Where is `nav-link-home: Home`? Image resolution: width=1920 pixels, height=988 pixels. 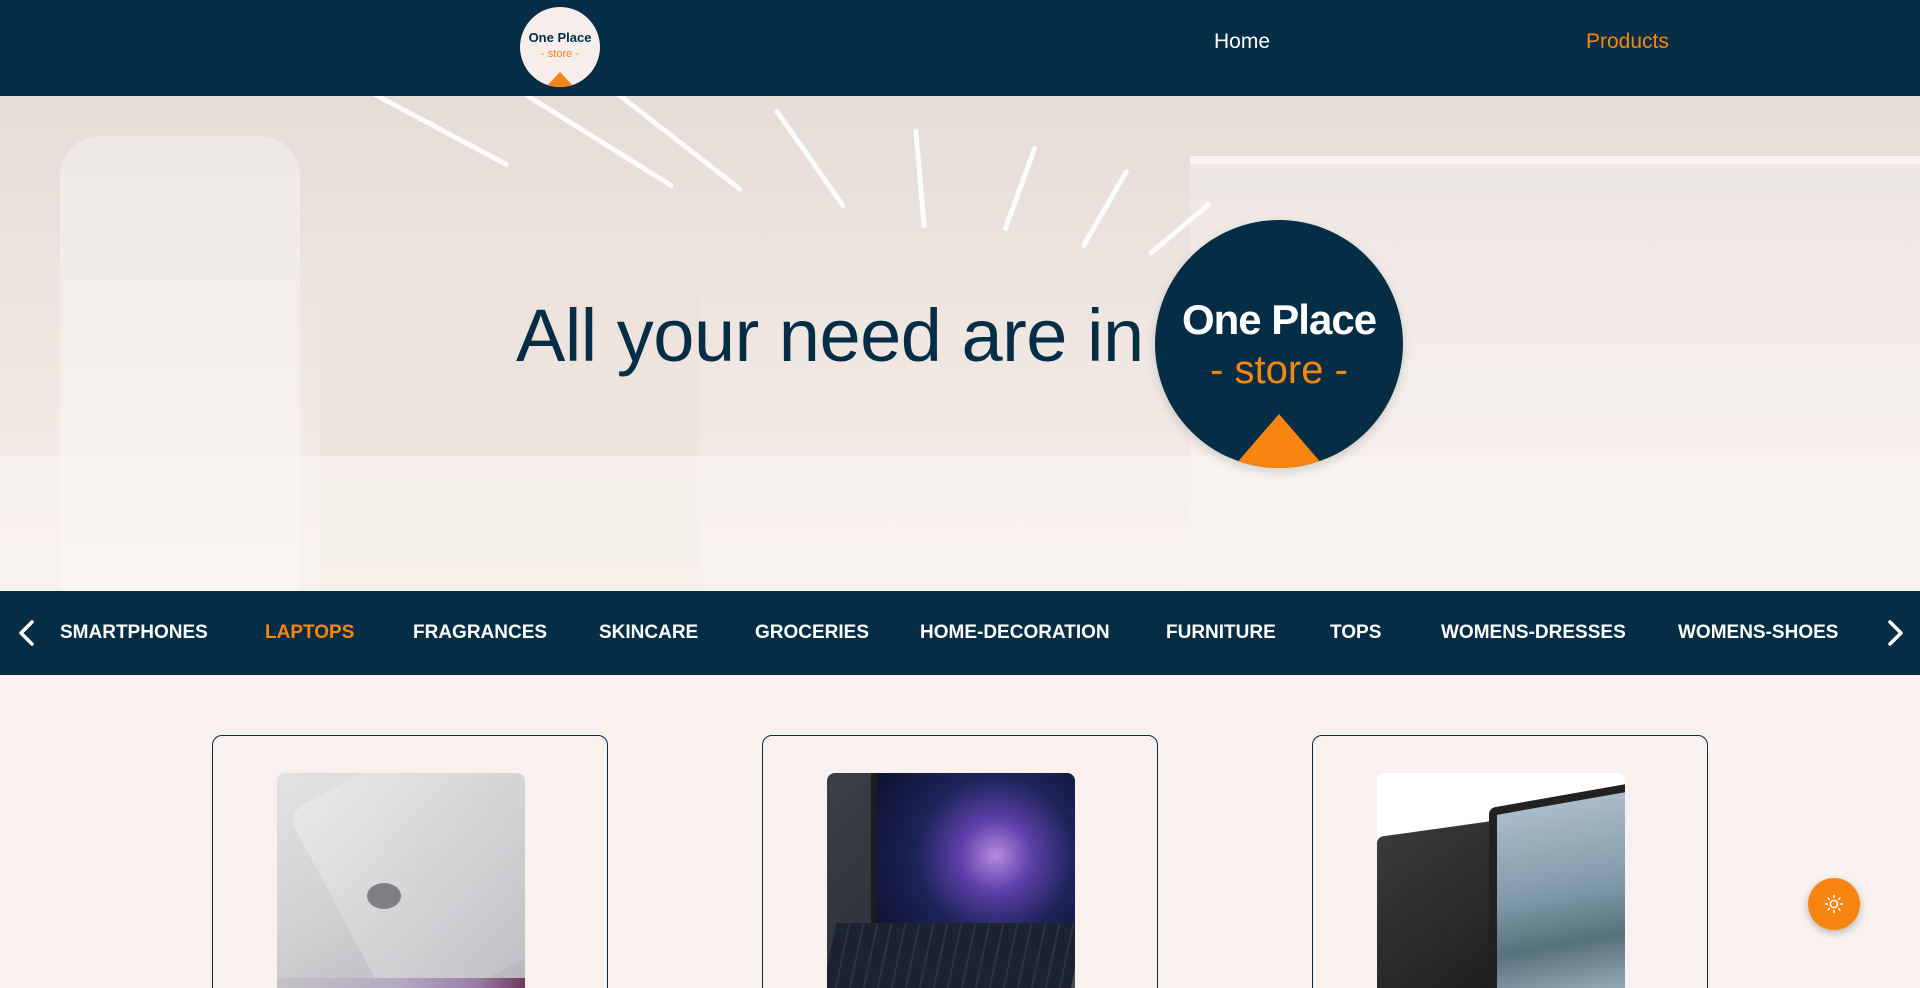
nav-link-home: Home is located at coordinates (1242, 42).